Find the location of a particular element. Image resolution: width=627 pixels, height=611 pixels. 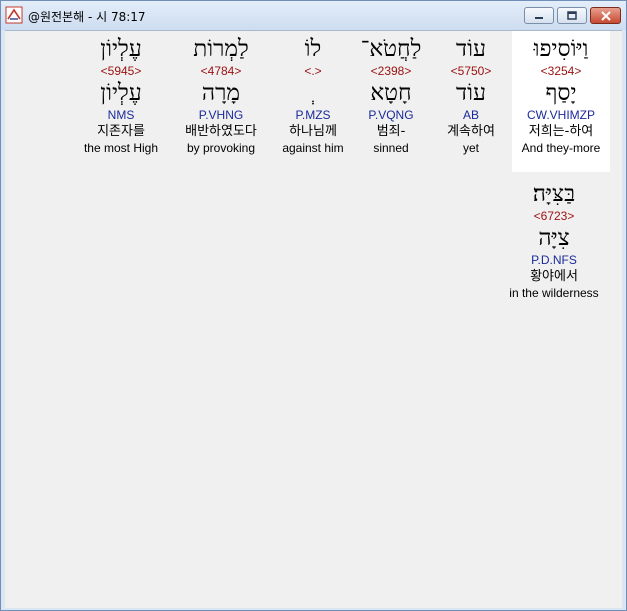

hebrew-lemma: עֶלְיוֹן is located at coordinates (121, 93).